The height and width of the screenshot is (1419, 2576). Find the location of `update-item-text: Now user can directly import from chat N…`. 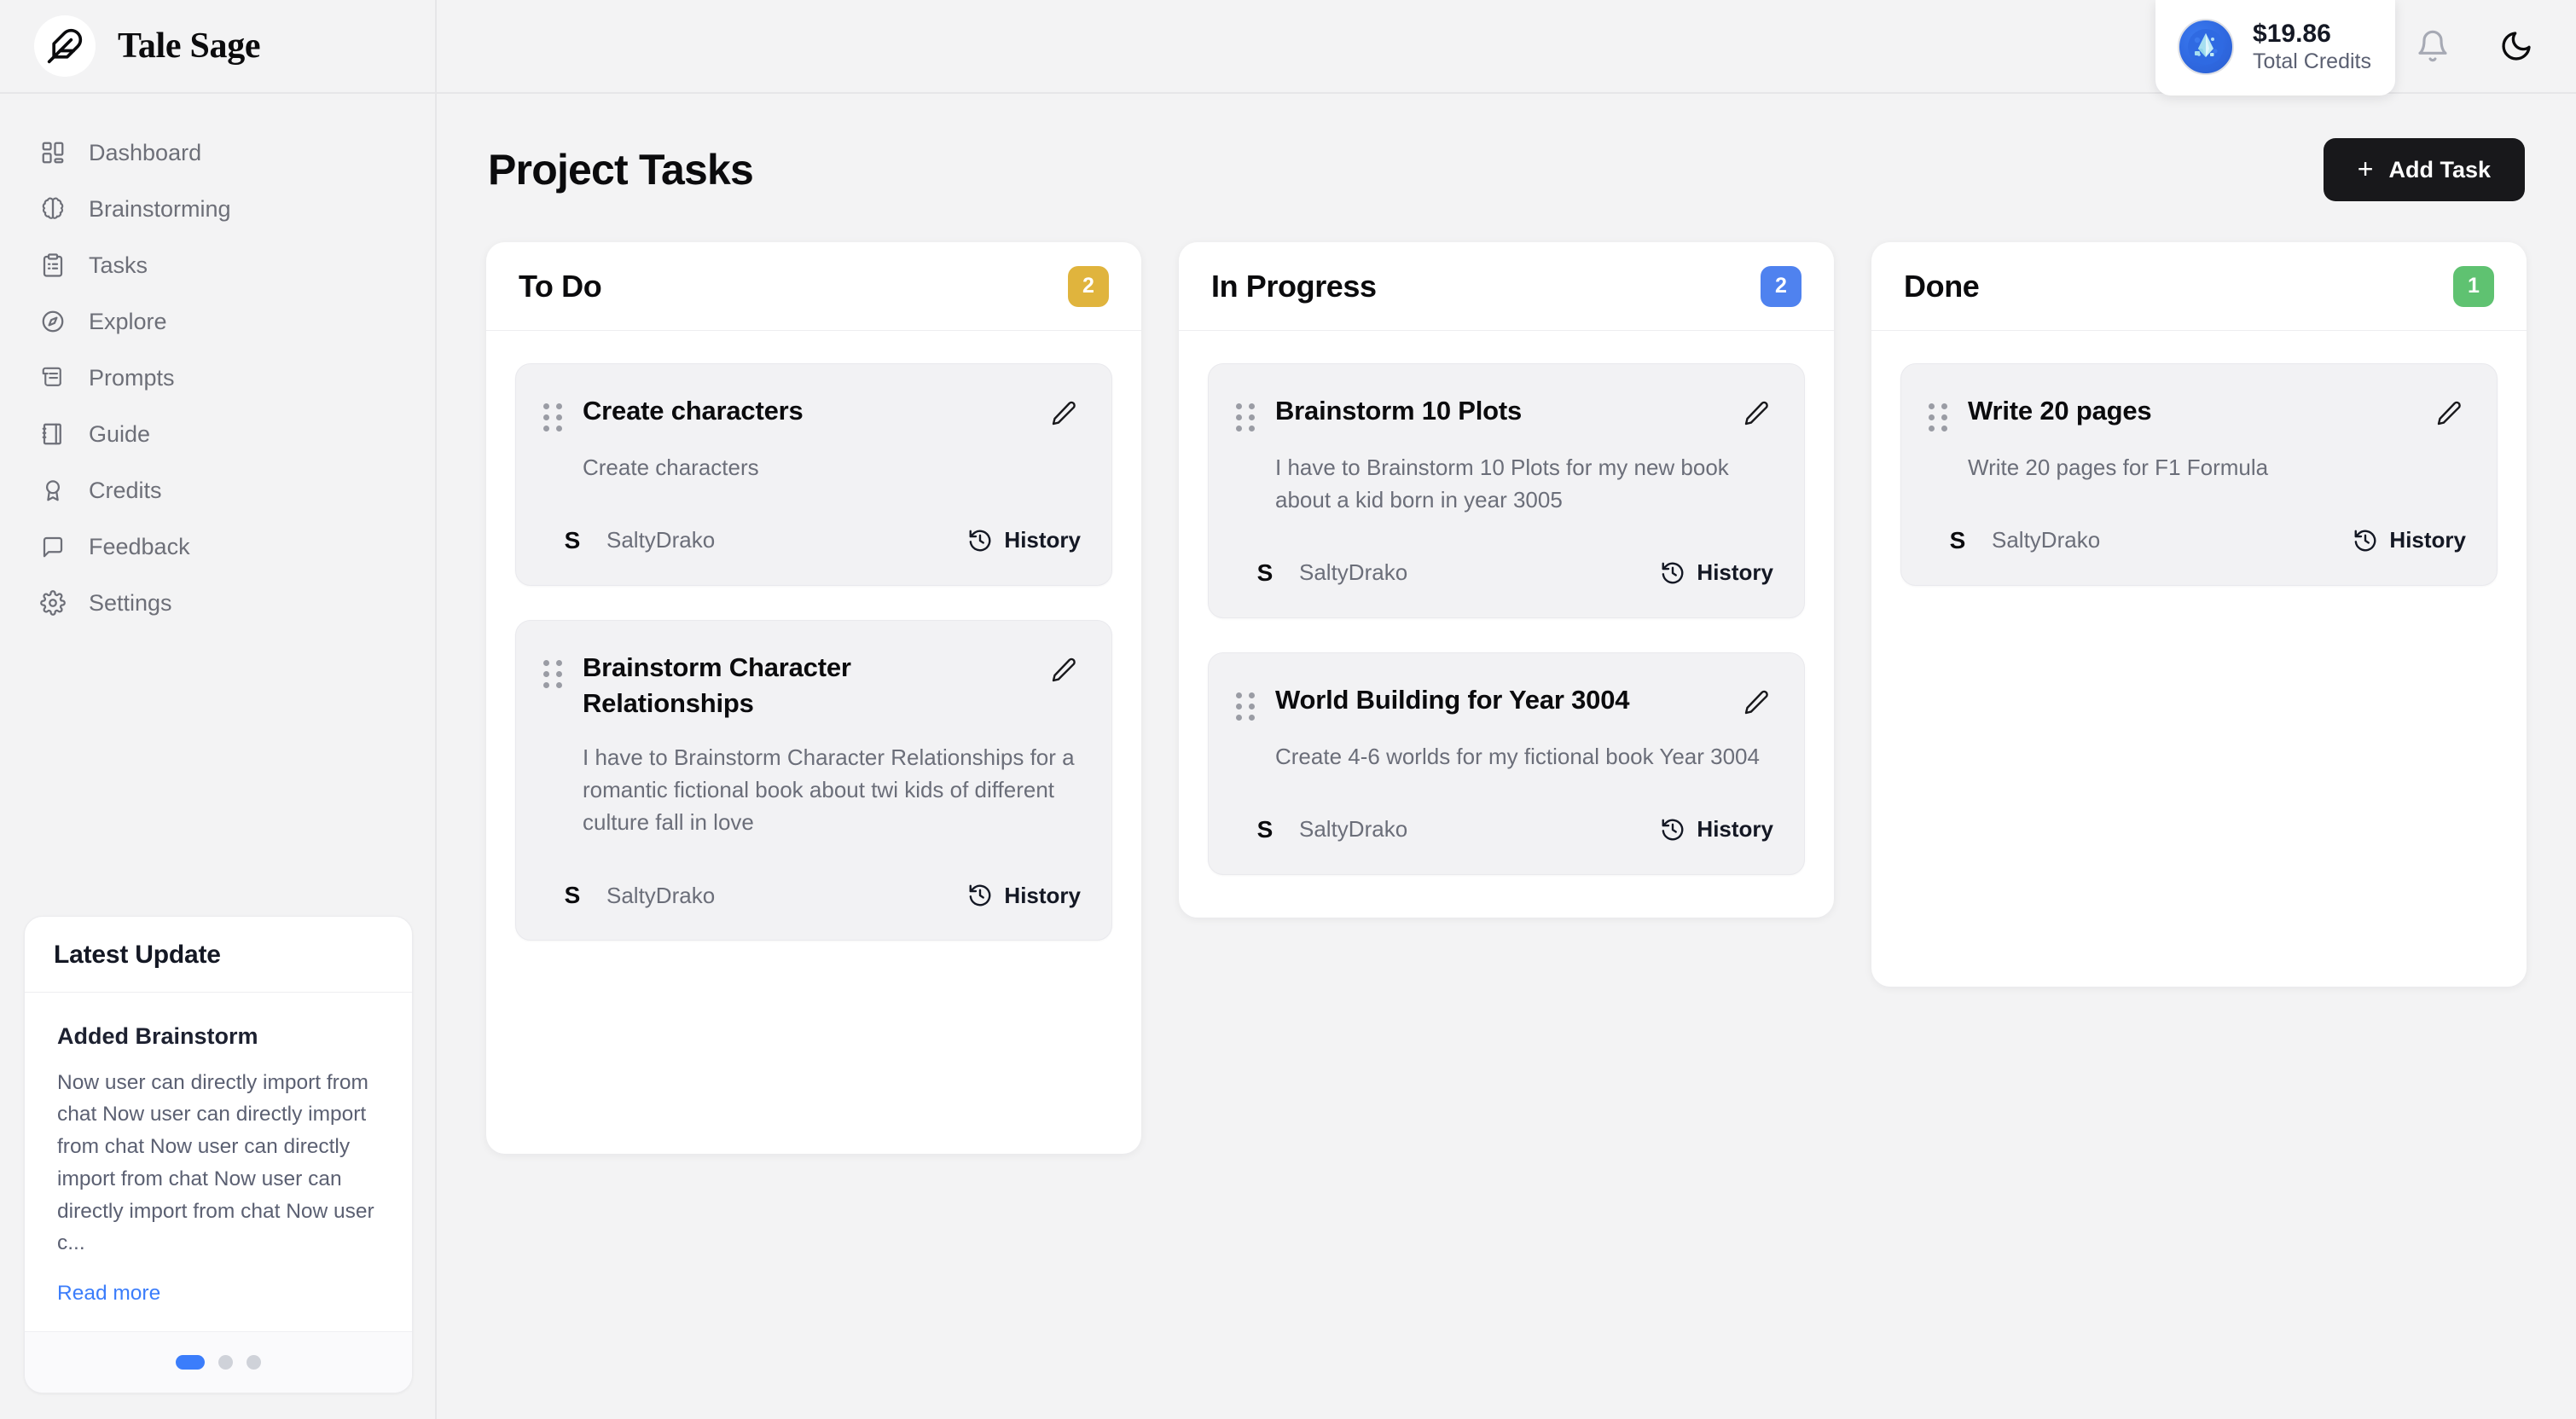

update-item-text: Now user can directly import from chat N… is located at coordinates (215, 1163).